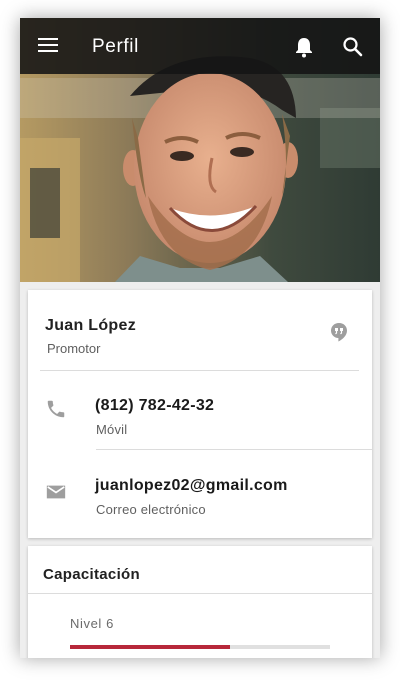  I want to click on phone-number: (812) 782-42-32, so click(155, 405).